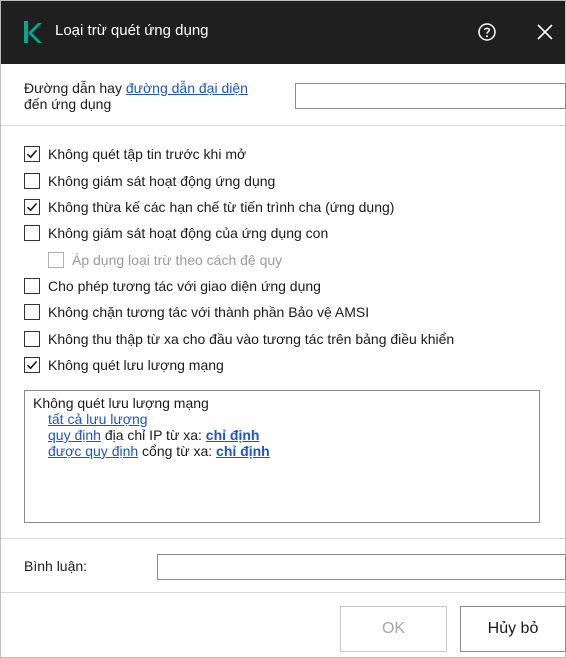 Image resolution: width=566 pixels, height=658 pixels. Describe the element at coordinates (162, 181) in the screenshot. I see `option-label: Không giám sát hoạt động ứng dụng` at that location.